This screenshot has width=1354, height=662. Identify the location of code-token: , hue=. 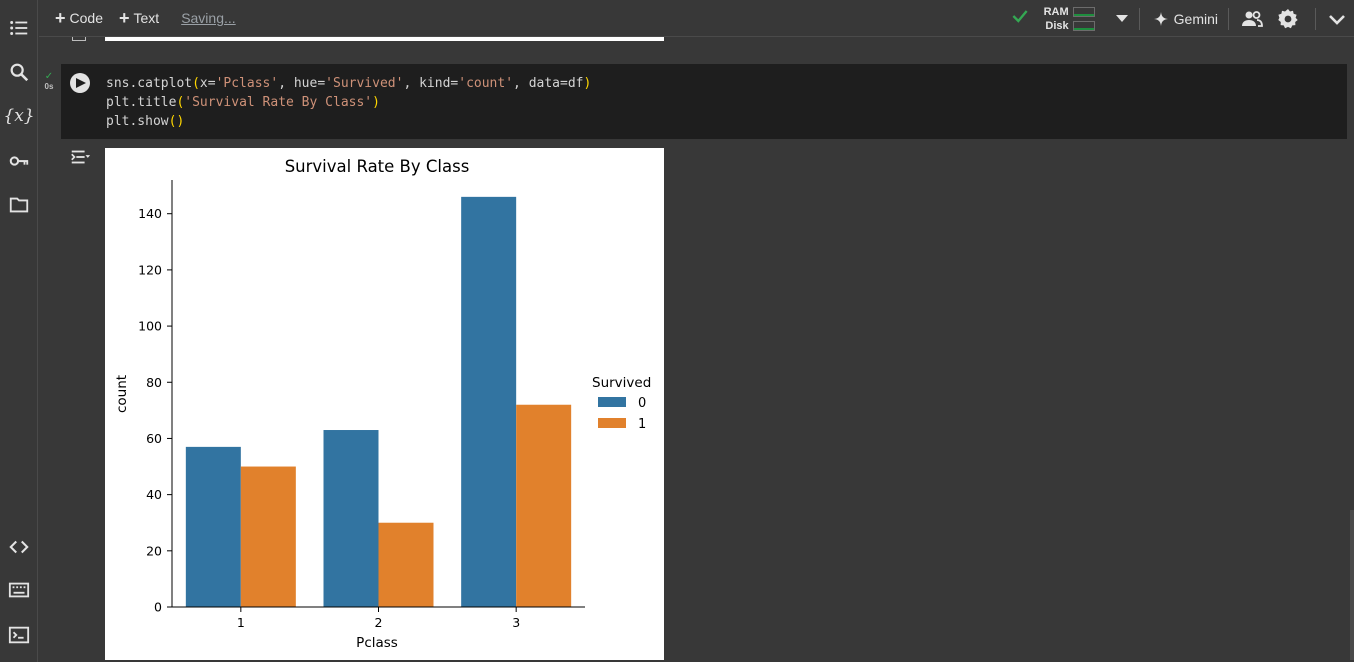
(302, 83).